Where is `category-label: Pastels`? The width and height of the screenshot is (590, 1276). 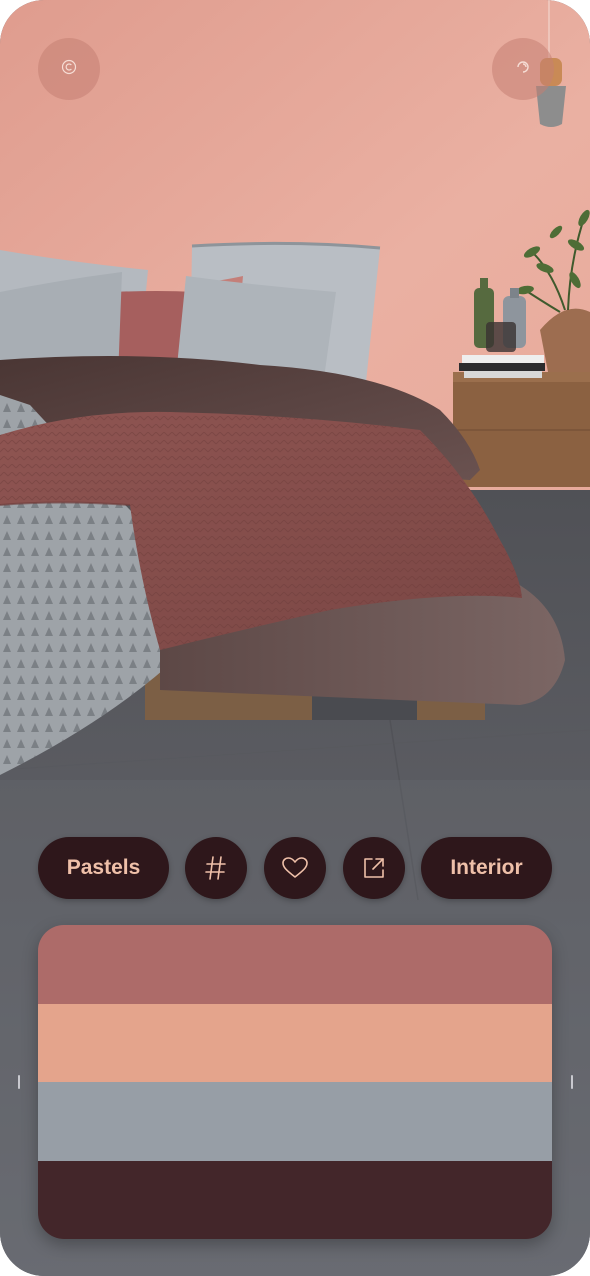
category-label: Pastels is located at coordinates (103, 867).